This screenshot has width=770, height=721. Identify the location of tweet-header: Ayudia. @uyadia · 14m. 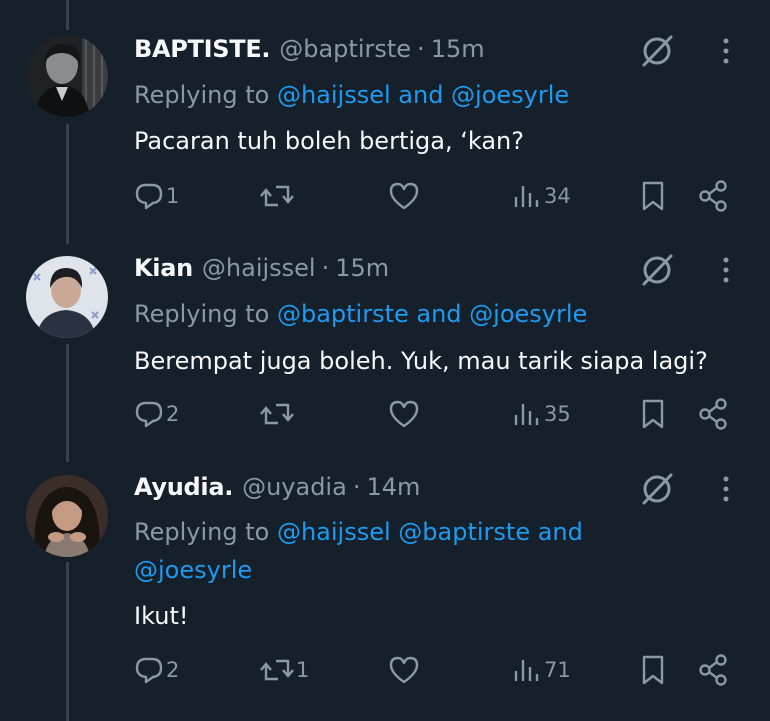
(277, 487).